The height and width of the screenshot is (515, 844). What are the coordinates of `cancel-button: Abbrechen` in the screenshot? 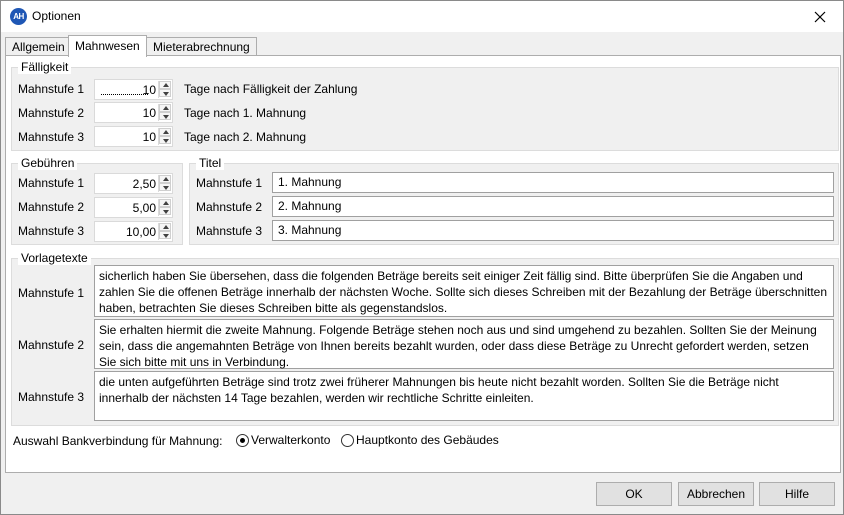 It's located at (716, 494).